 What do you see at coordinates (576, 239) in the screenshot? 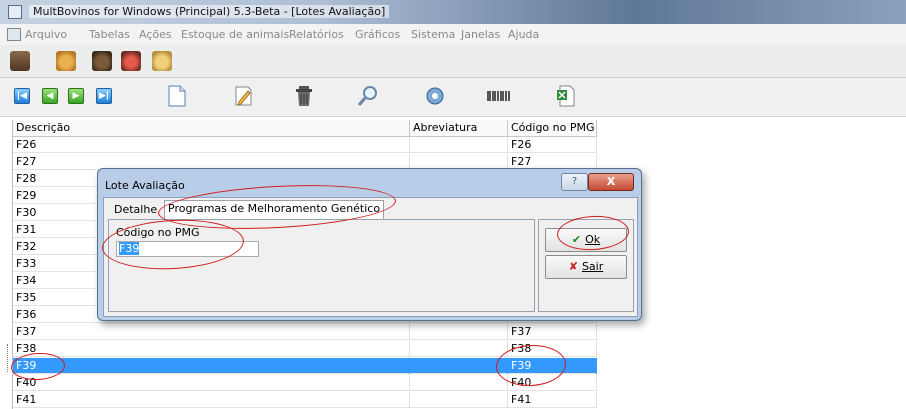
I see `checkmark-icon: ✔` at bounding box center [576, 239].